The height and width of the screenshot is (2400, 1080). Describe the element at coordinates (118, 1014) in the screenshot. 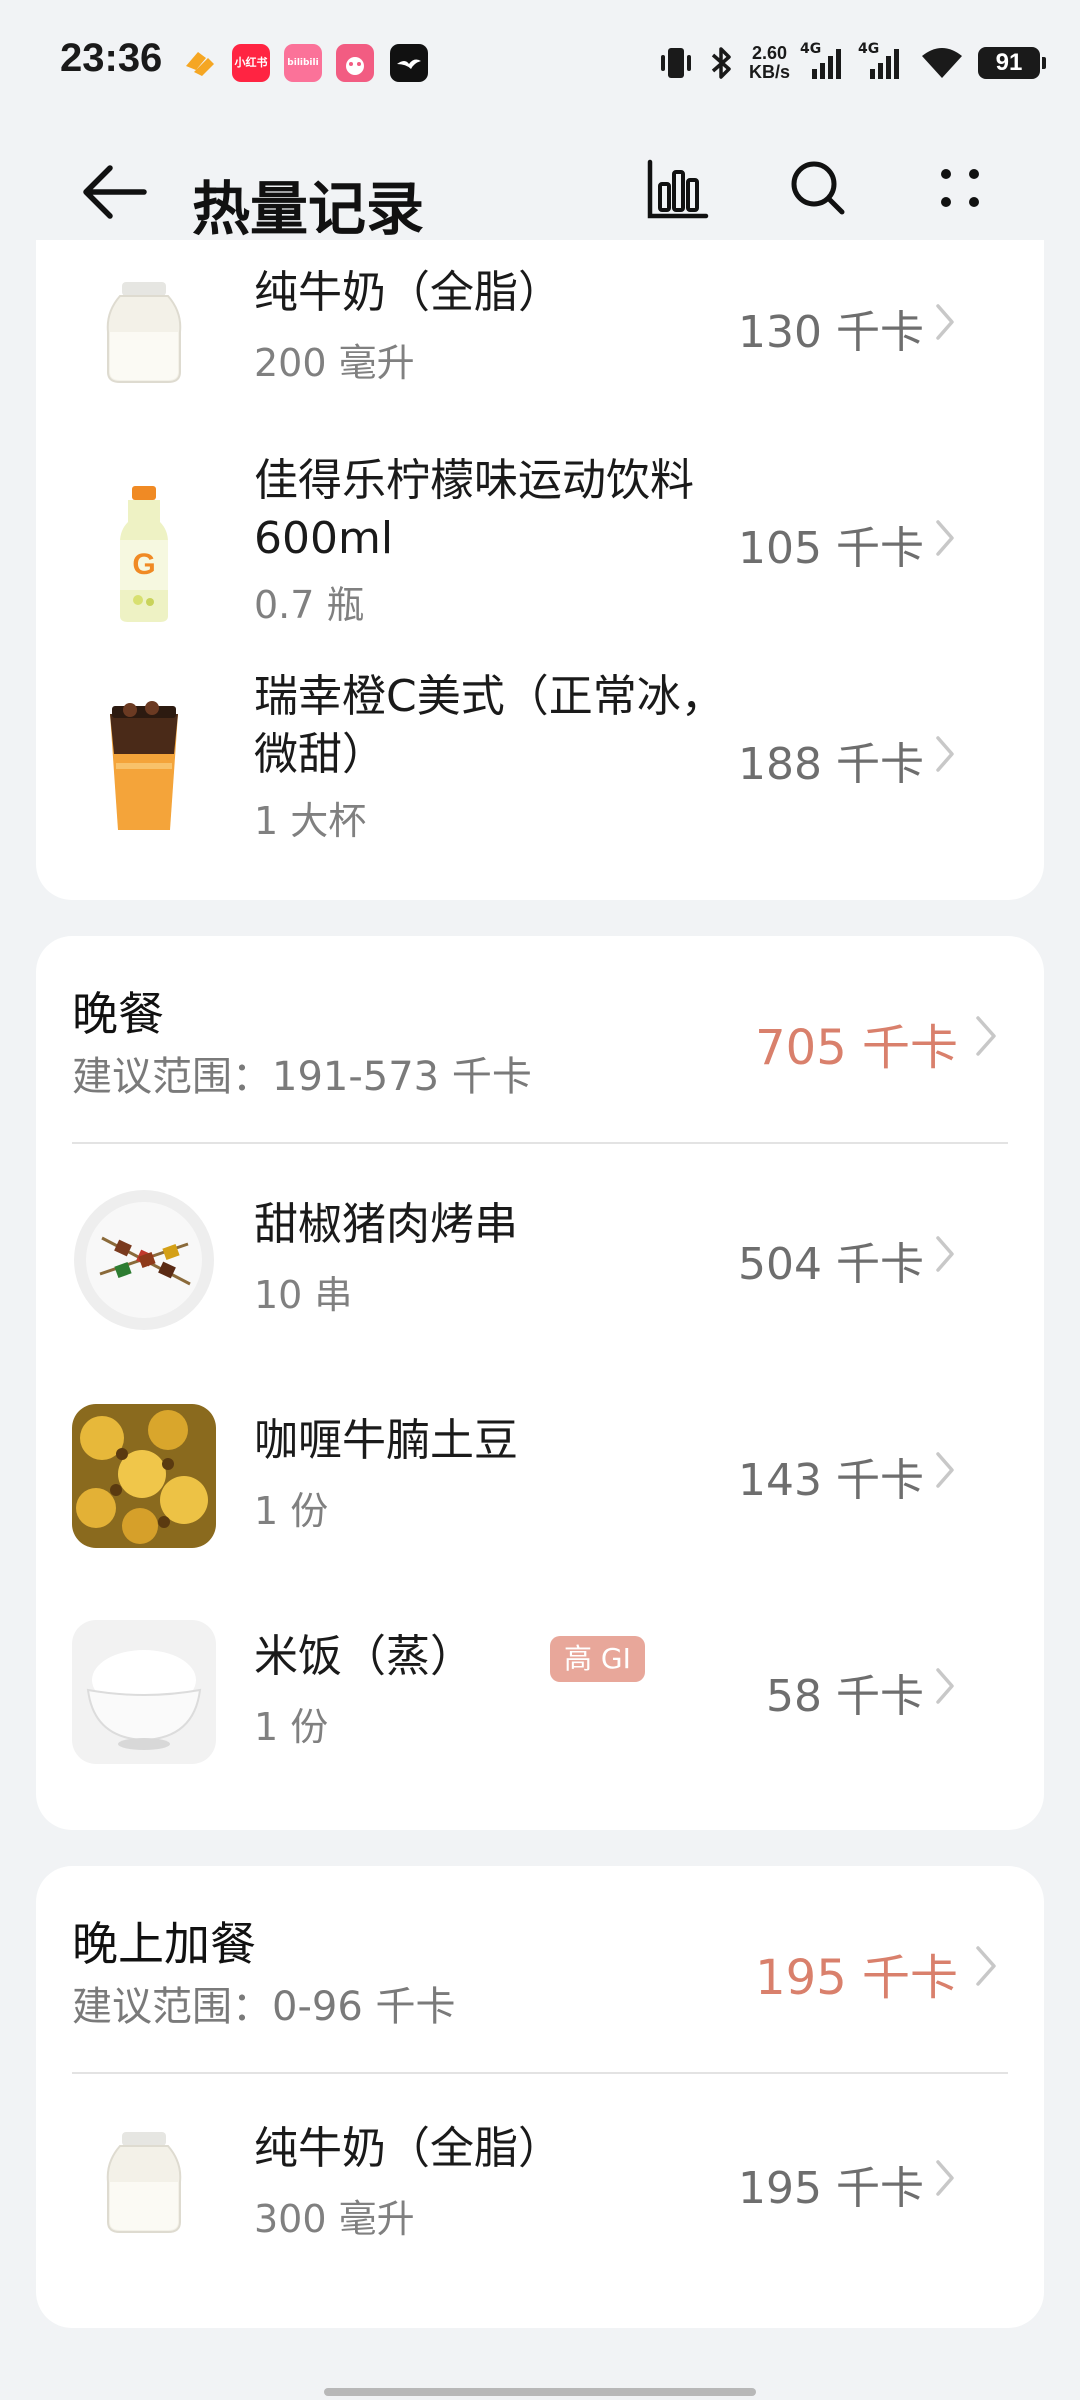

I see `meal-name: 晚餐` at that location.